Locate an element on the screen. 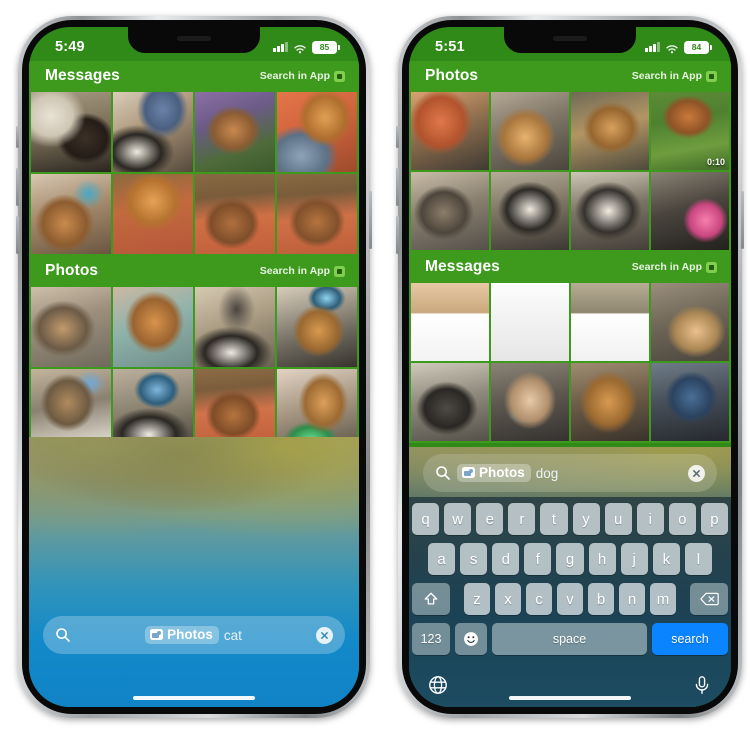 This screenshot has width=750, height=734. key-r: r is located at coordinates (522, 519).